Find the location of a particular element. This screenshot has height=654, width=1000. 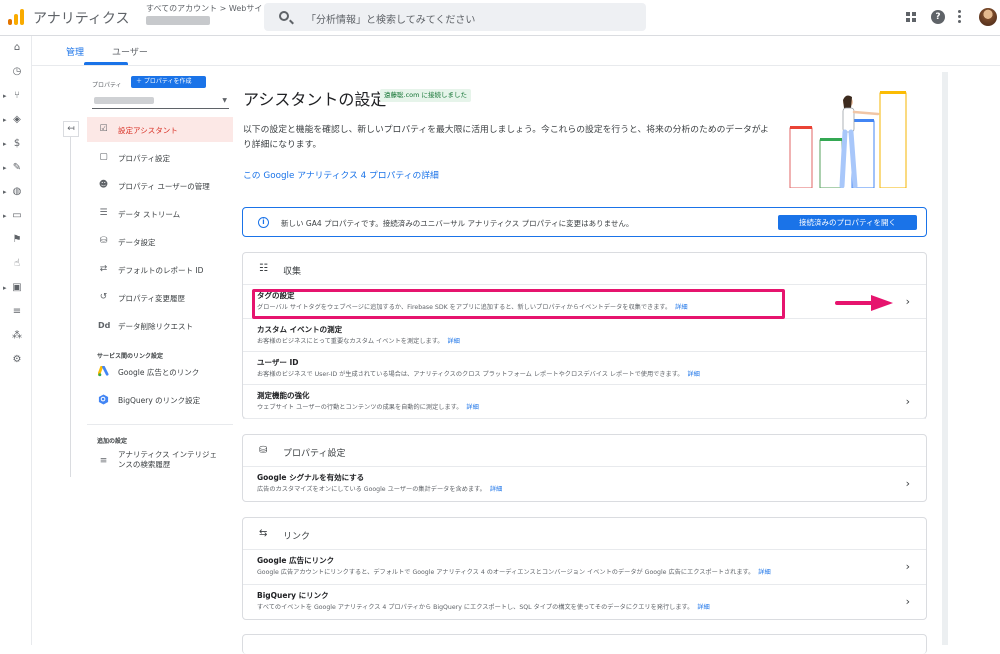

history-icon: ↺ is located at coordinates (103, 297).